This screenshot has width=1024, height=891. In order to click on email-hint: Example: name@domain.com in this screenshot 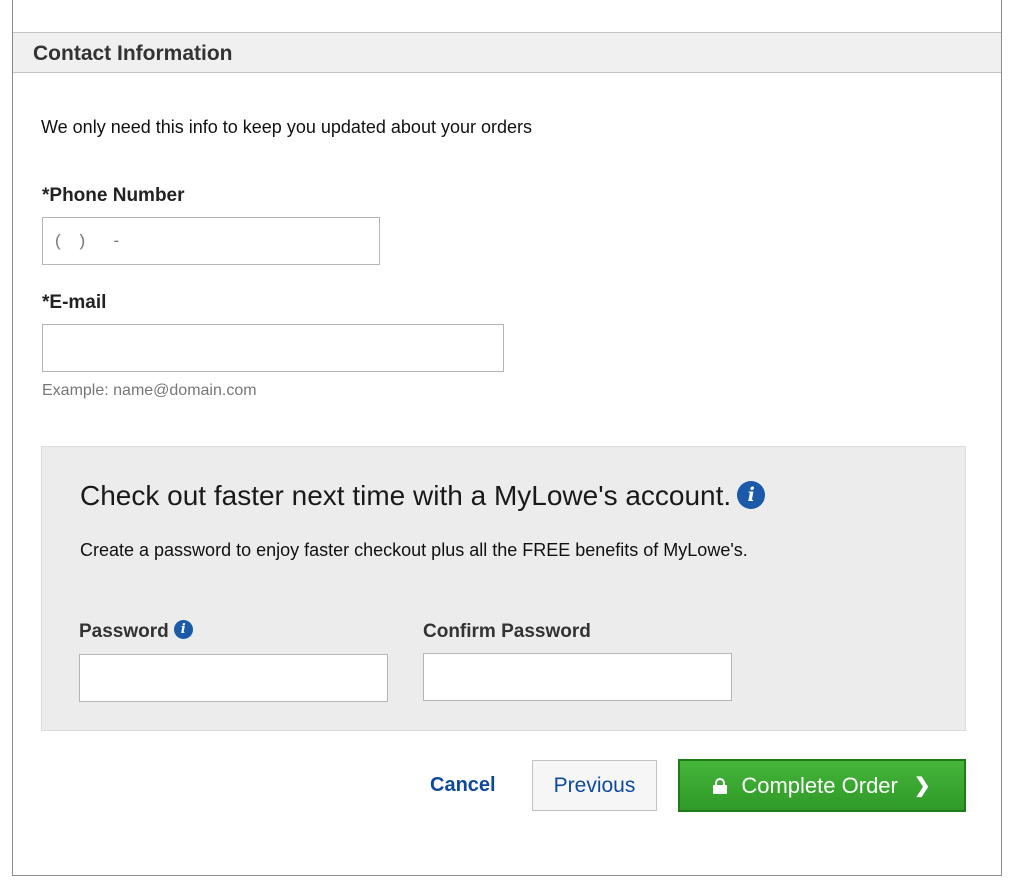, I will do `click(149, 390)`.